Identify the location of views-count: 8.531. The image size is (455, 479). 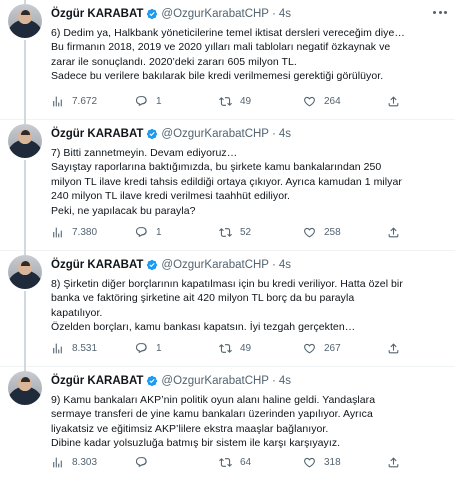
(85, 348).